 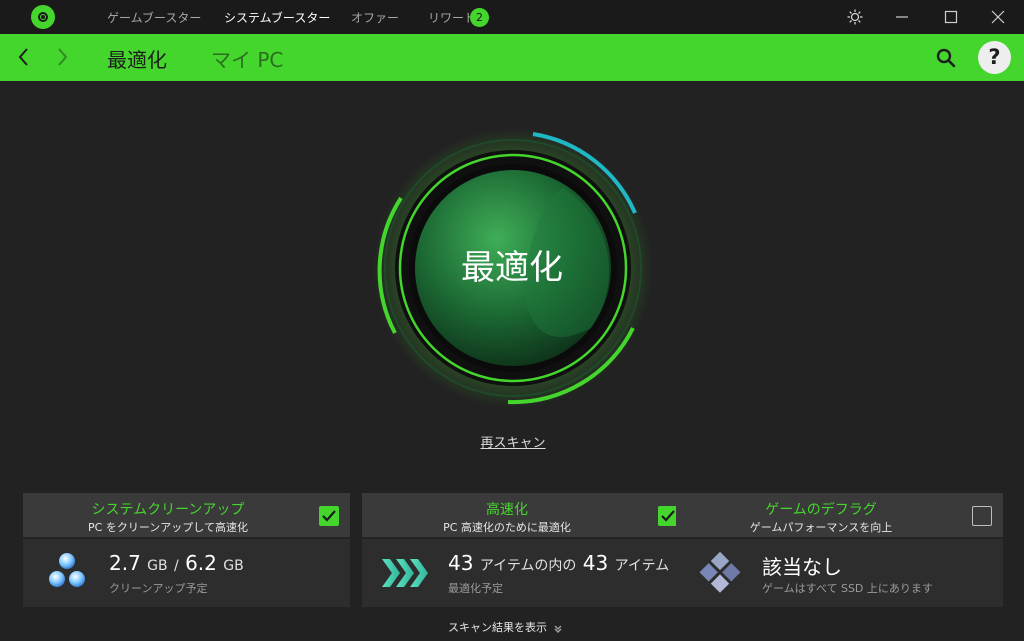 What do you see at coordinates (821, 510) in the screenshot?
I see `card-title: ゲームのデフラグ` at bounding box center [821, 510].